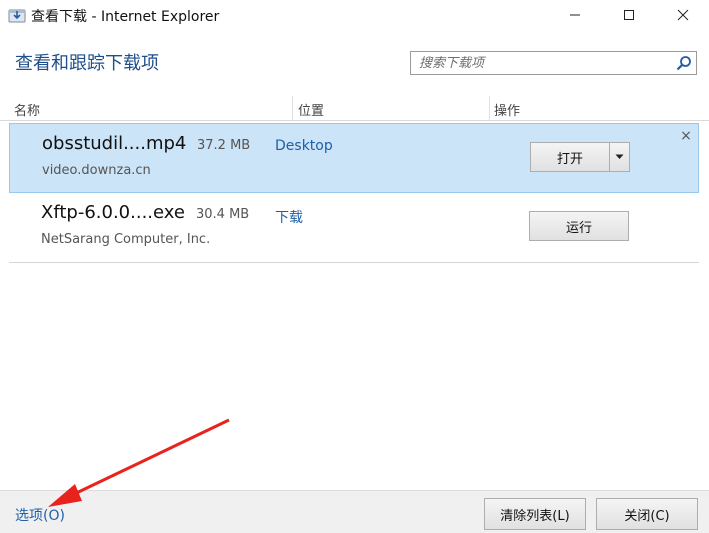  Describe the element at coordinates (507, 109) in the screenshot. I see `column-header-actions: 操作` at that location.